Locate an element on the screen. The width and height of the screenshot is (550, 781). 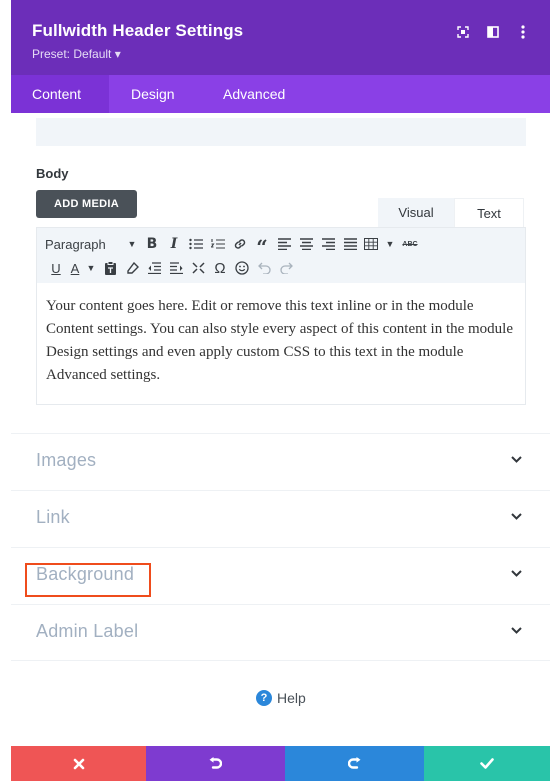
add-media-button: ADD MEDIA is located at coordinates (86, 204).